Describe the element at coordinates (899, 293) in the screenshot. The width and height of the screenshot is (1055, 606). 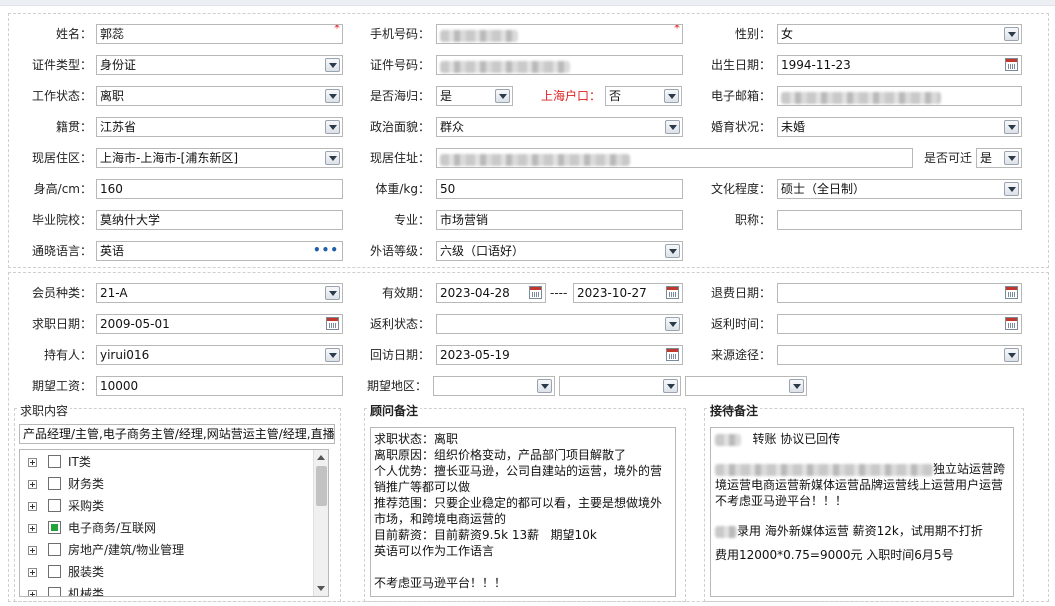
I see `refund-date-input` at that location.